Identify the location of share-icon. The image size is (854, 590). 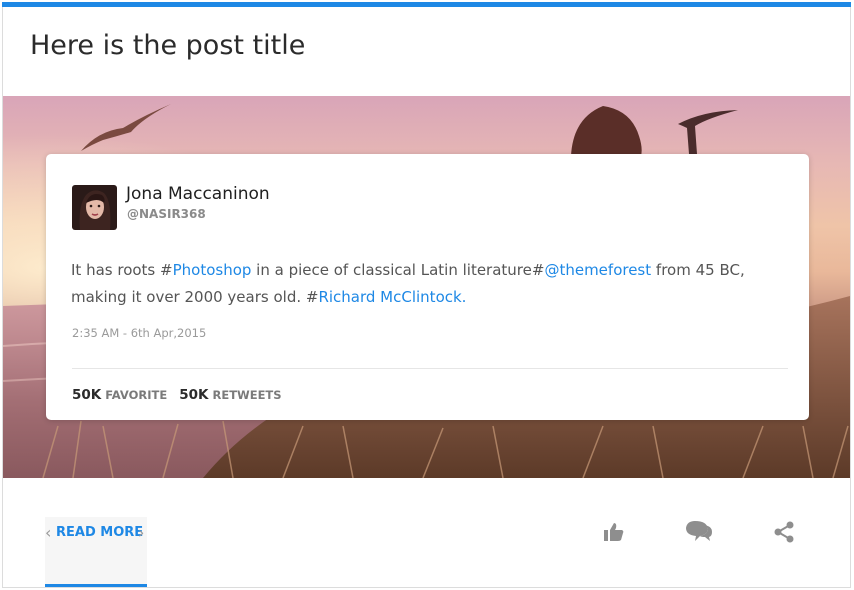
(784, 534).